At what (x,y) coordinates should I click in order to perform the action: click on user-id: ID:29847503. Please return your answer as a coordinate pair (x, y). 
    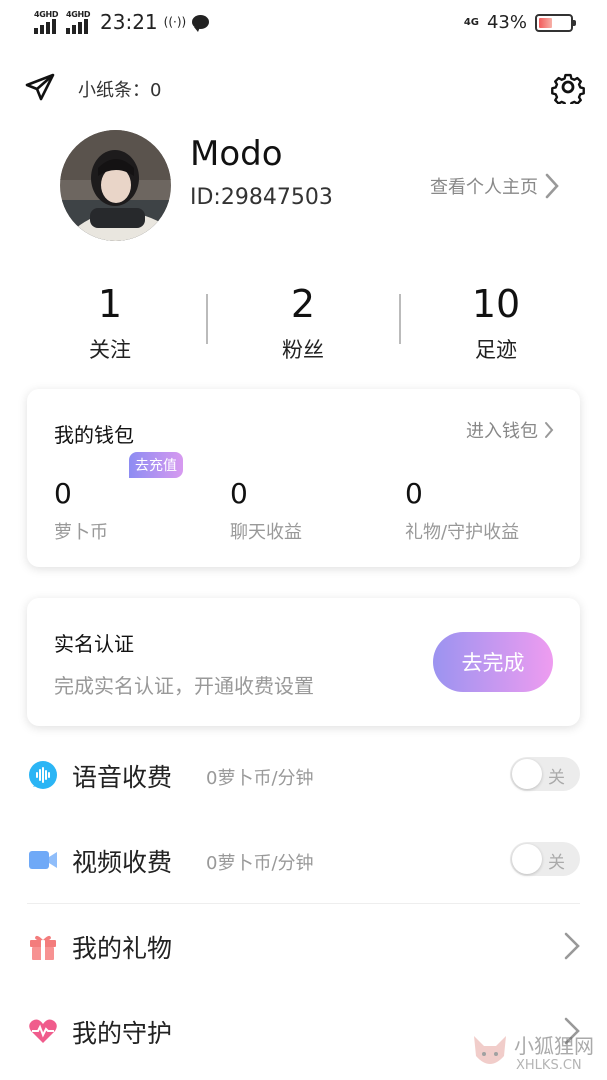
    Looking at the image, I should click on (261, 197).